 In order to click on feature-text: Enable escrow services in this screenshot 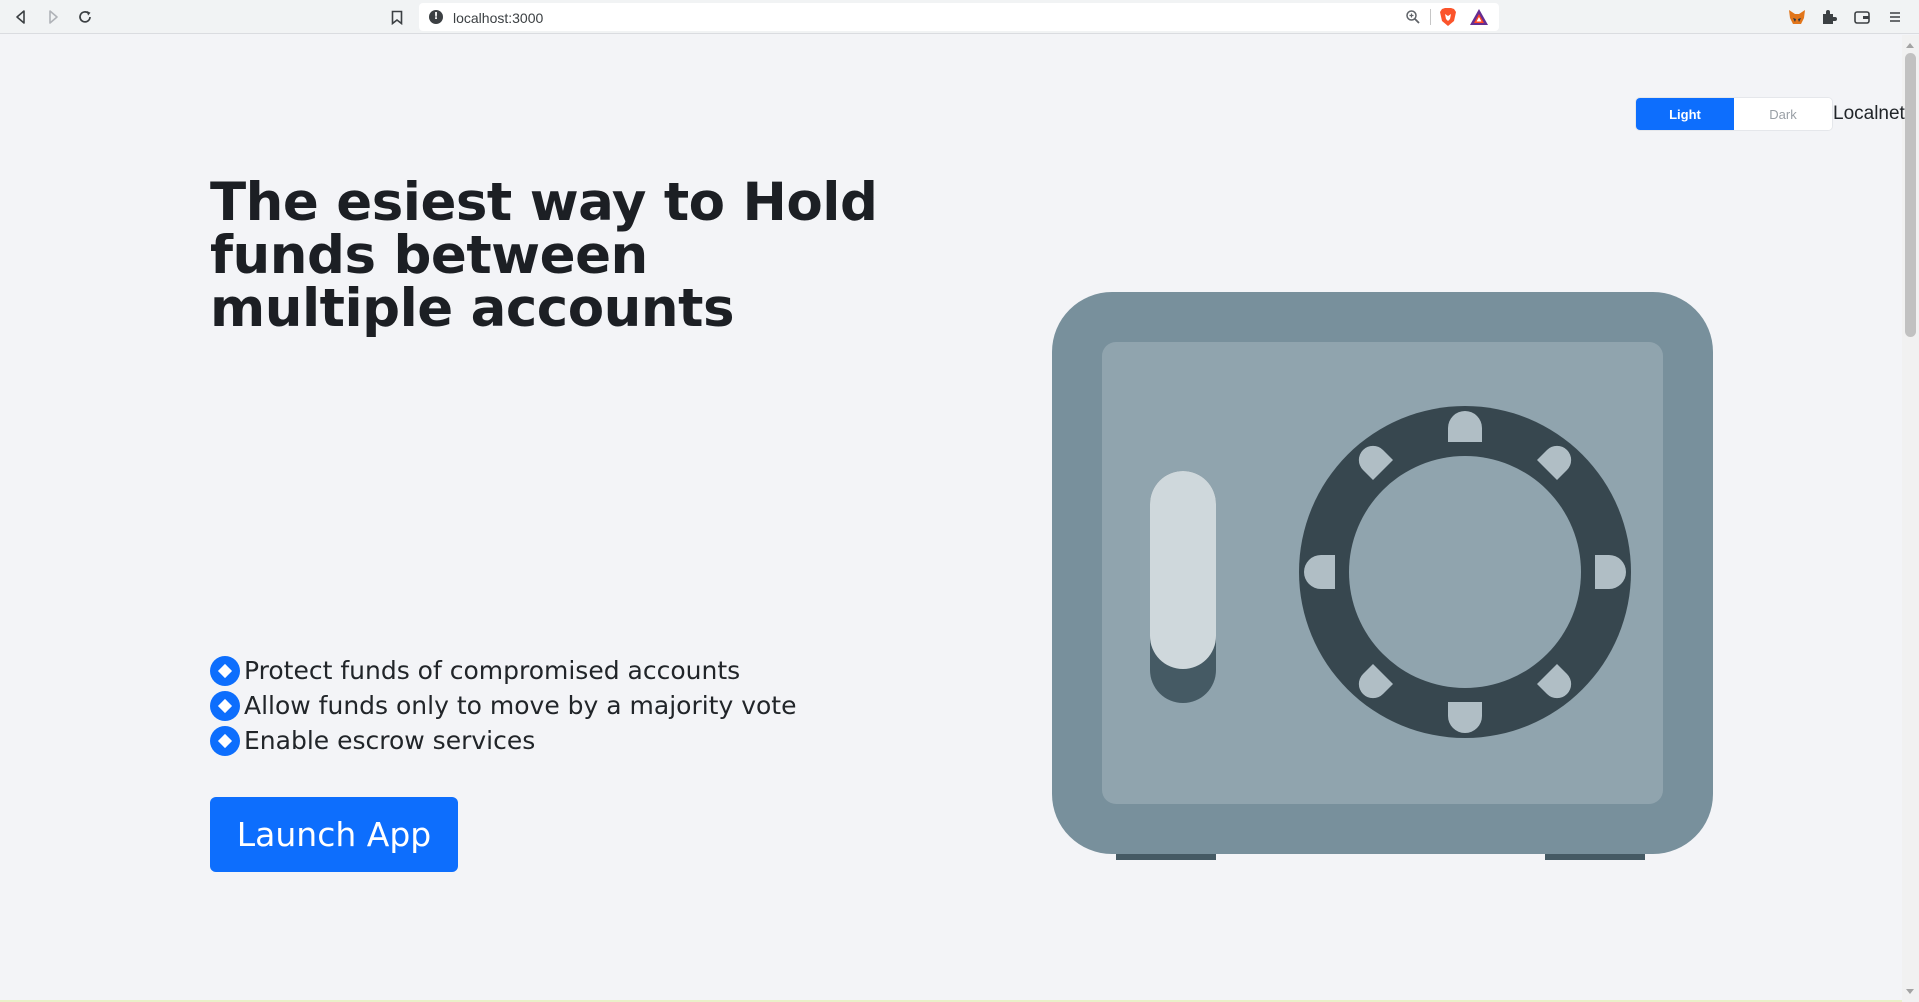, I will do `click(390, 740)`.